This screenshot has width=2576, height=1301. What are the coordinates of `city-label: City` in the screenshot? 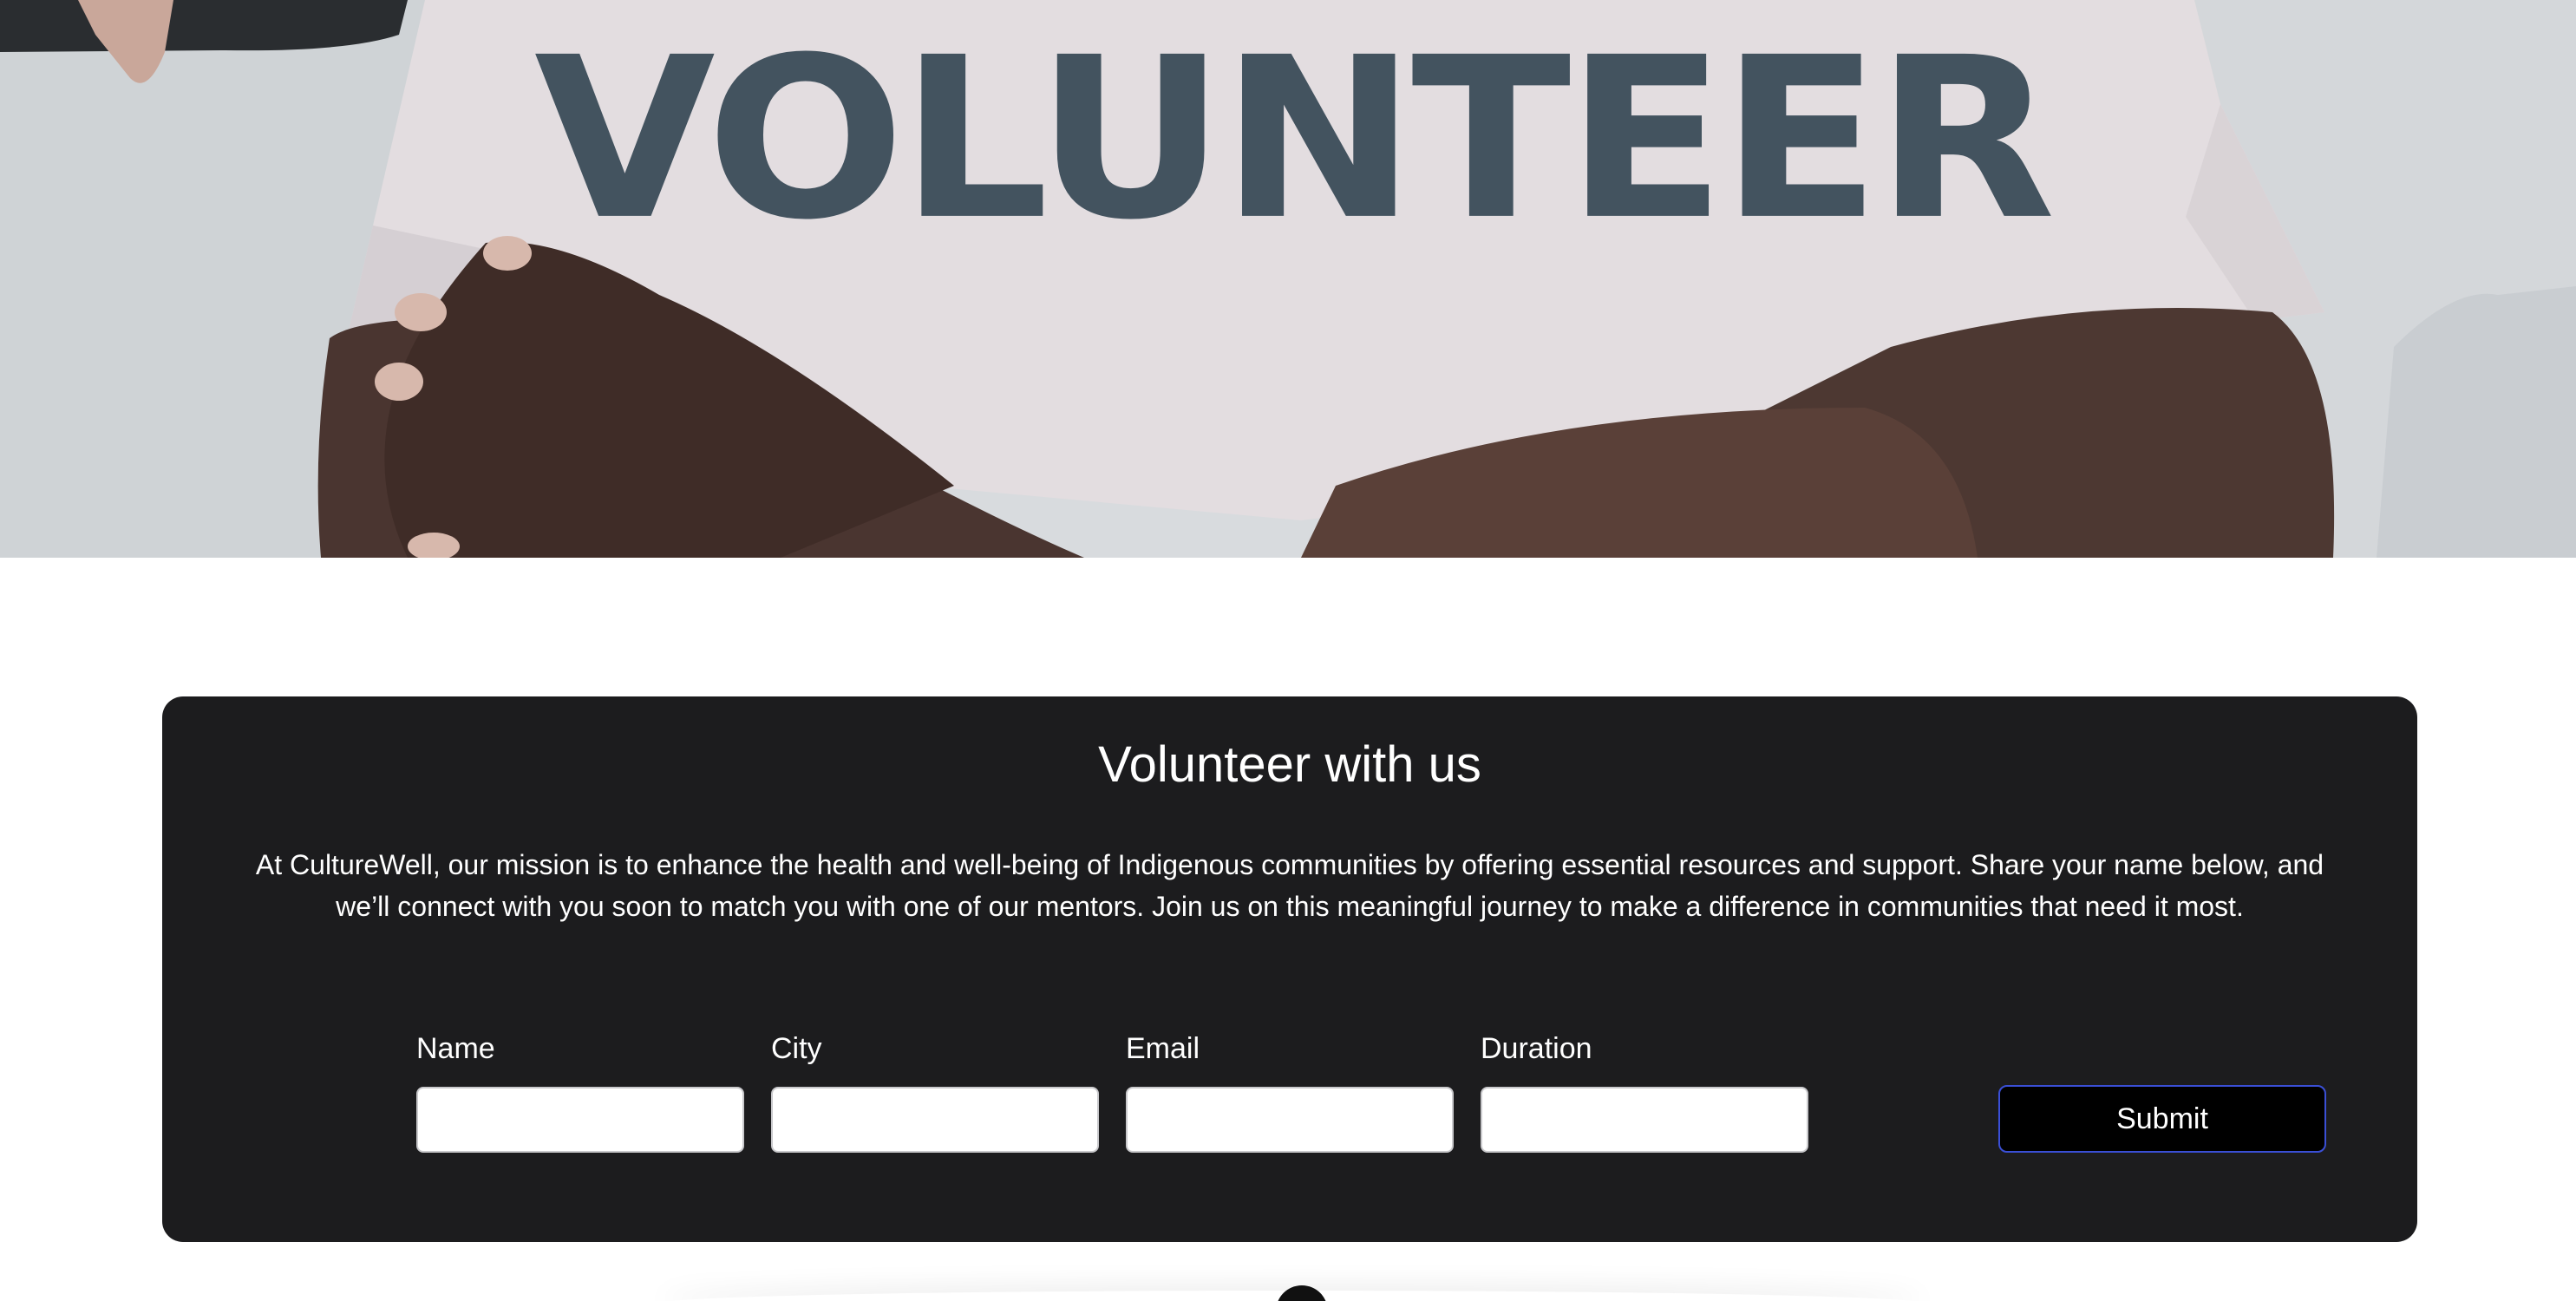 It's located at (796, 1048).